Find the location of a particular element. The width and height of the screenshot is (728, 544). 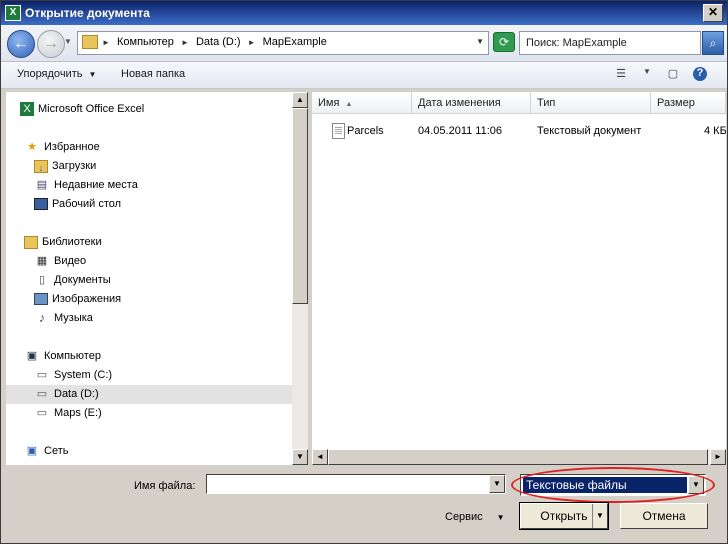

view-dropdown-icon: ▼ is located at coordinates (647, 74).